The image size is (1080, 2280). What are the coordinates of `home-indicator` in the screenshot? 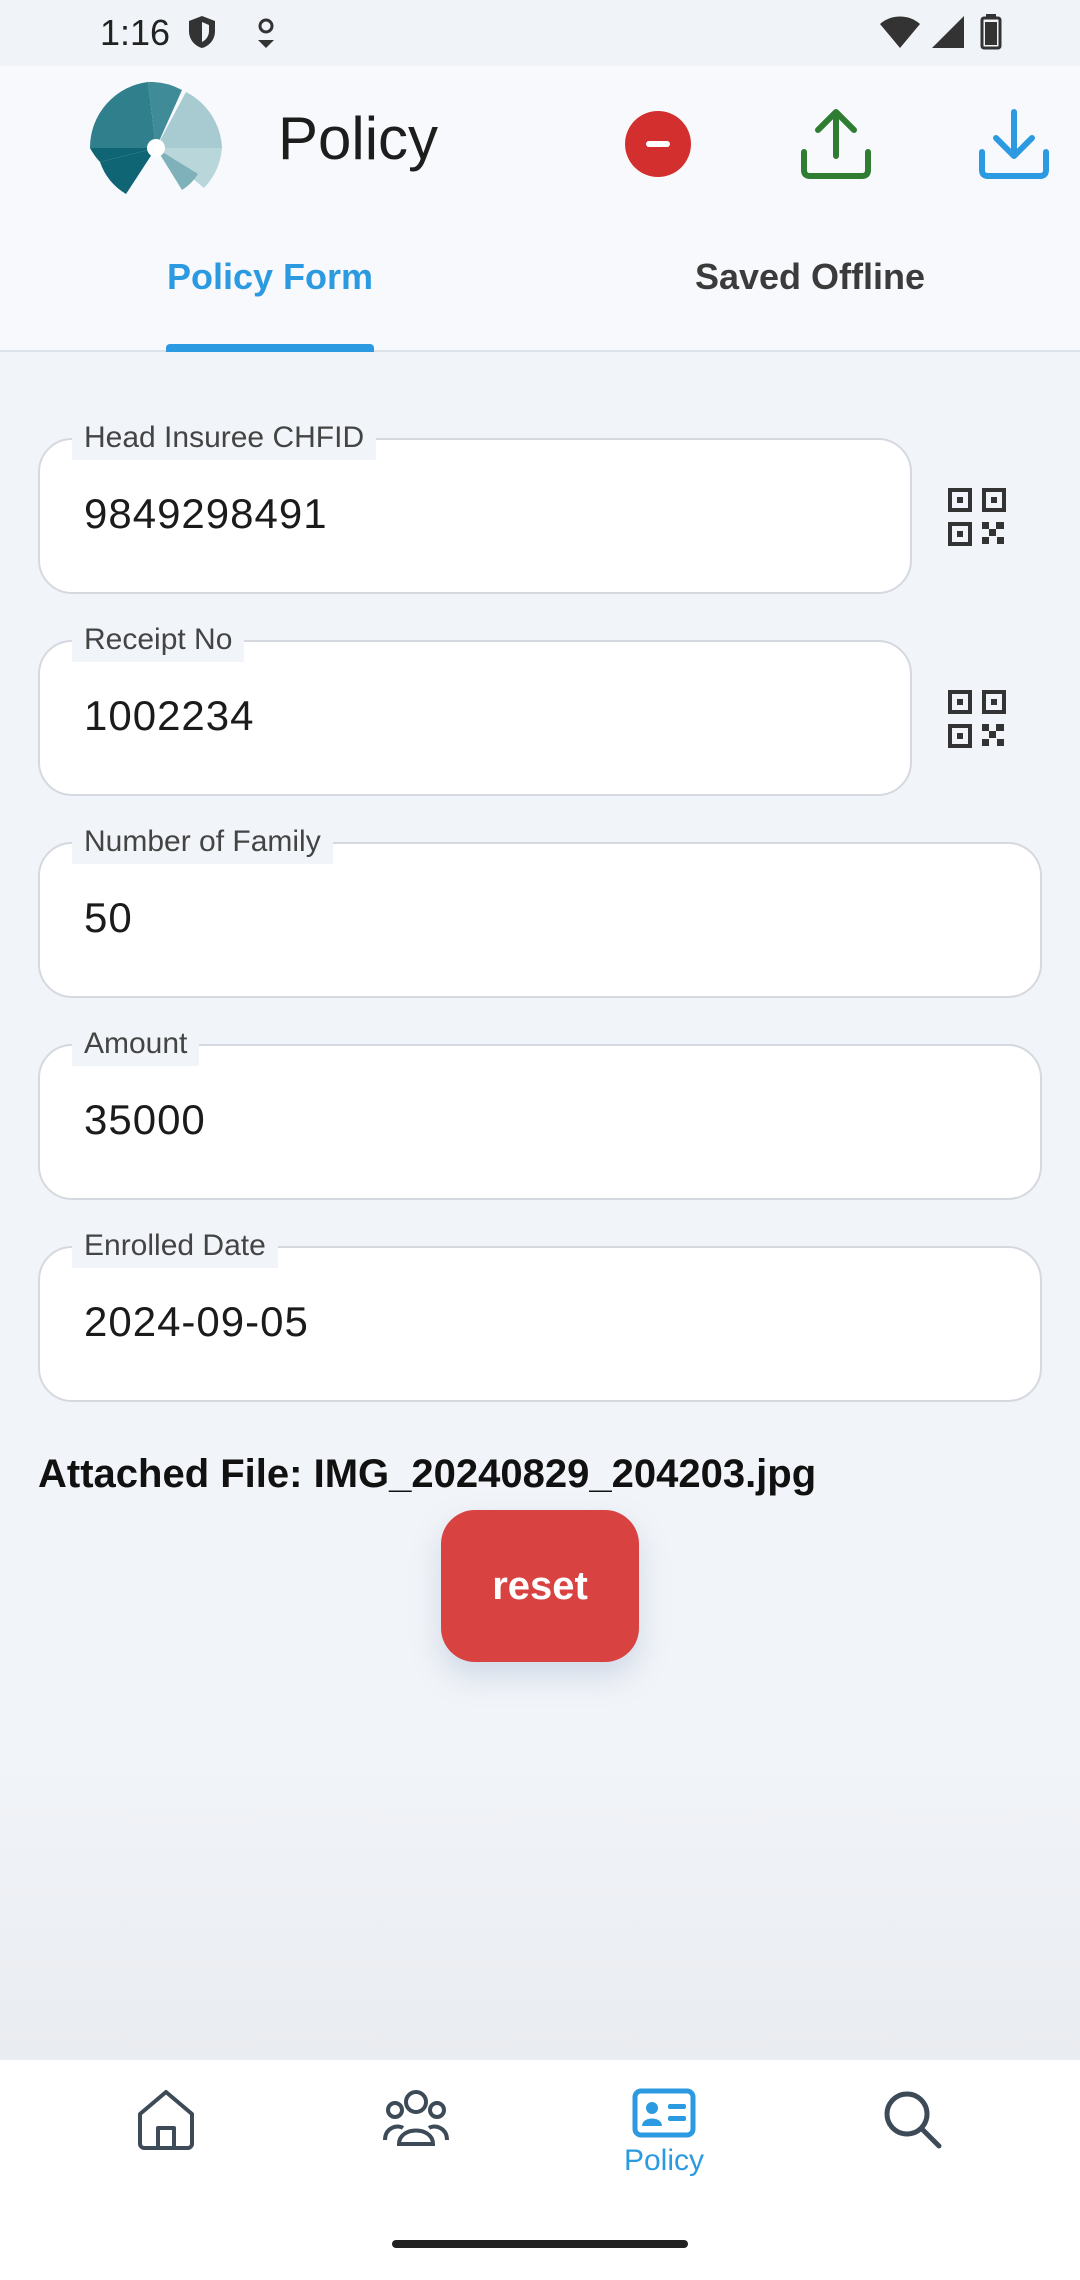 It's located at (540, 2244).